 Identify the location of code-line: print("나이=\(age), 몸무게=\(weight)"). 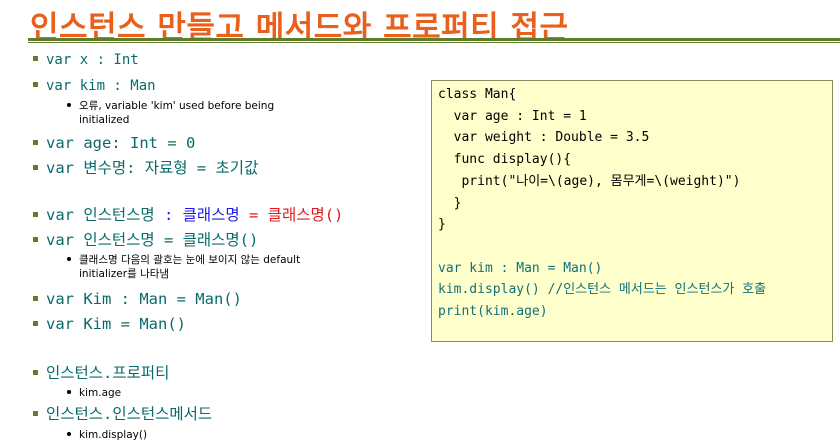
(589, 181).